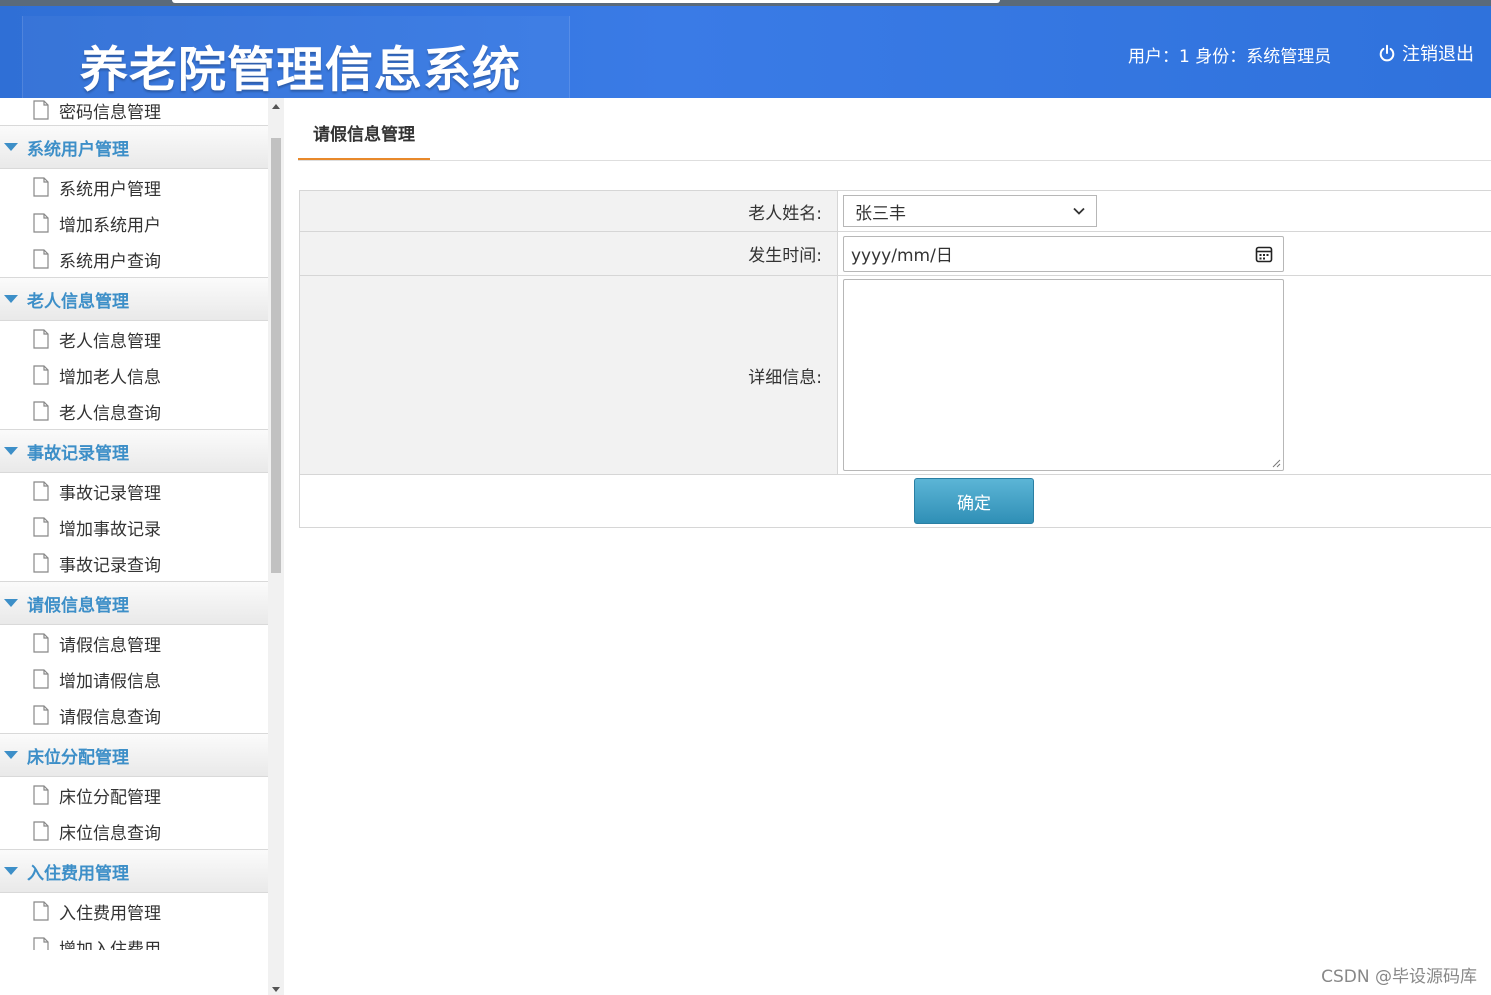 Image resolution: width=1491 pixels, height=995 pixels. I want to click on time-label: 发生时间:, so click(569, 253).